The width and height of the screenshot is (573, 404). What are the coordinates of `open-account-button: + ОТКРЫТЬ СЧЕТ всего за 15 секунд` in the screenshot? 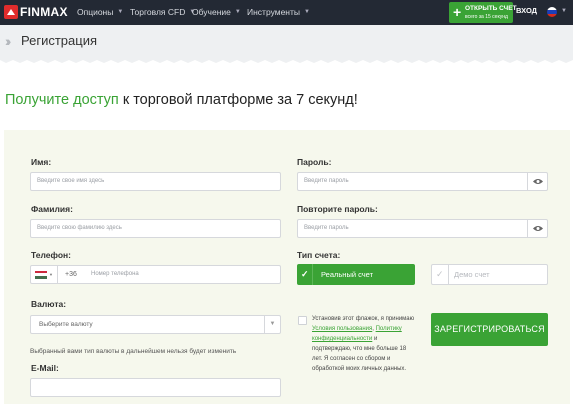 It's located at (483, 12).